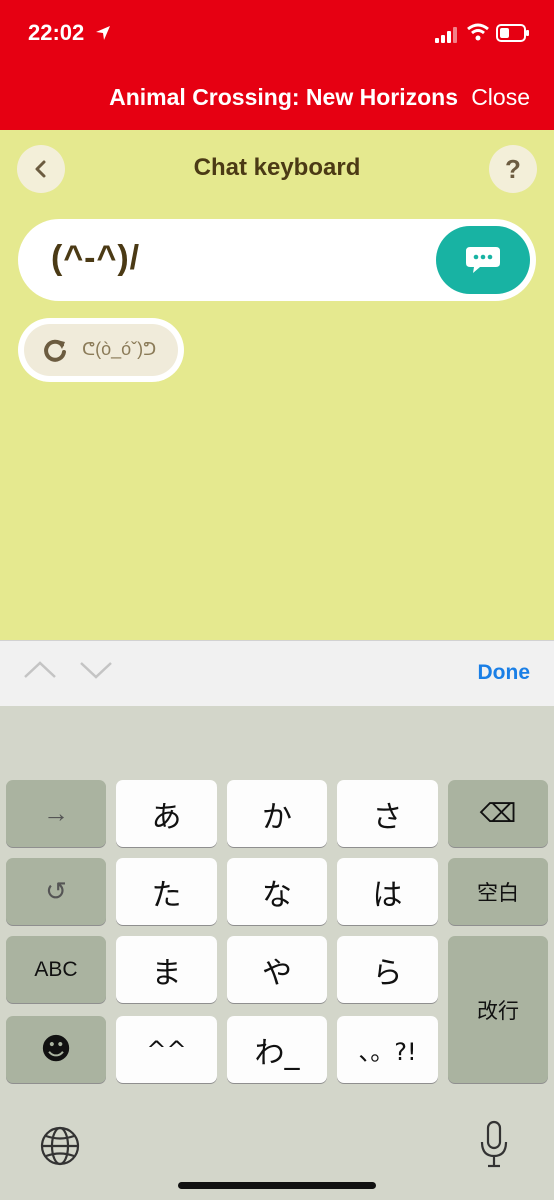  Describe the element at coordinates (283, 97) in the screenshot. I see `nav-title: Animal Crossing: New Horizons` at that location.